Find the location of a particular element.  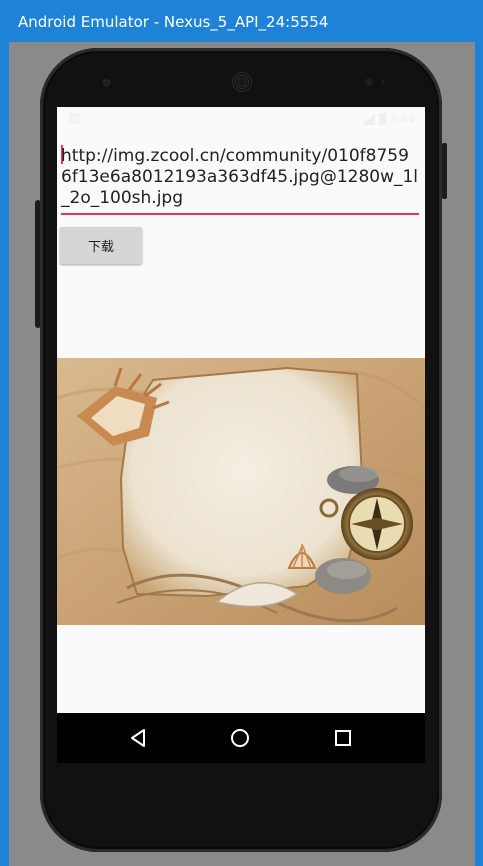

navigation-bar is located at coordinates (241, 738).